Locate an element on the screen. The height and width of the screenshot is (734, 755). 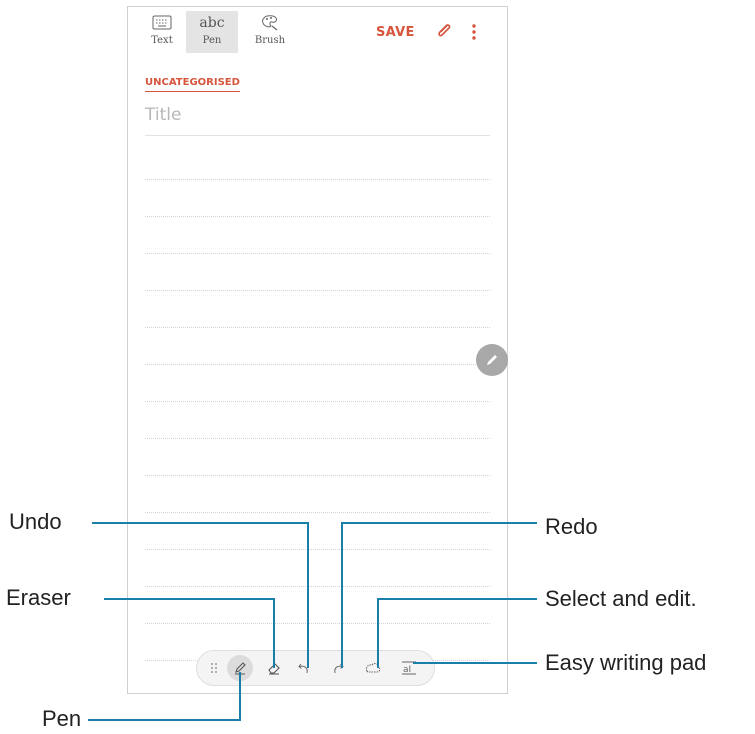
undo-leader-line is located at coordinates (200, 595).